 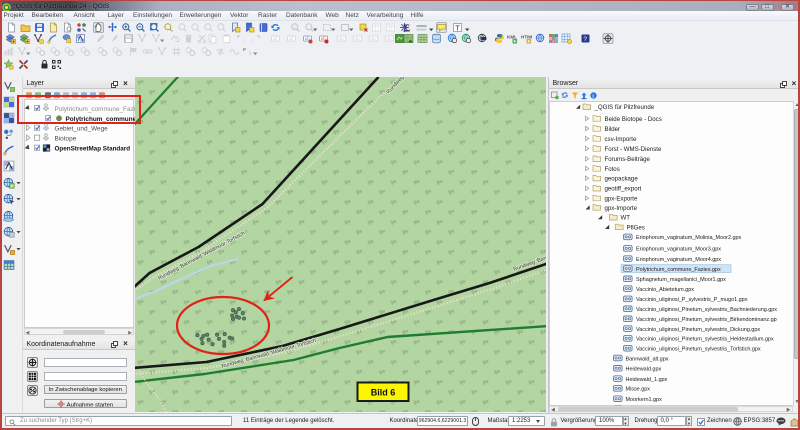 I want to click on svg-text:Eriophorum_vaginatum_Molinia_M: Eriophorum_vaginatum_Molinia_Moor2.gpx, so click(x=689, y=238).